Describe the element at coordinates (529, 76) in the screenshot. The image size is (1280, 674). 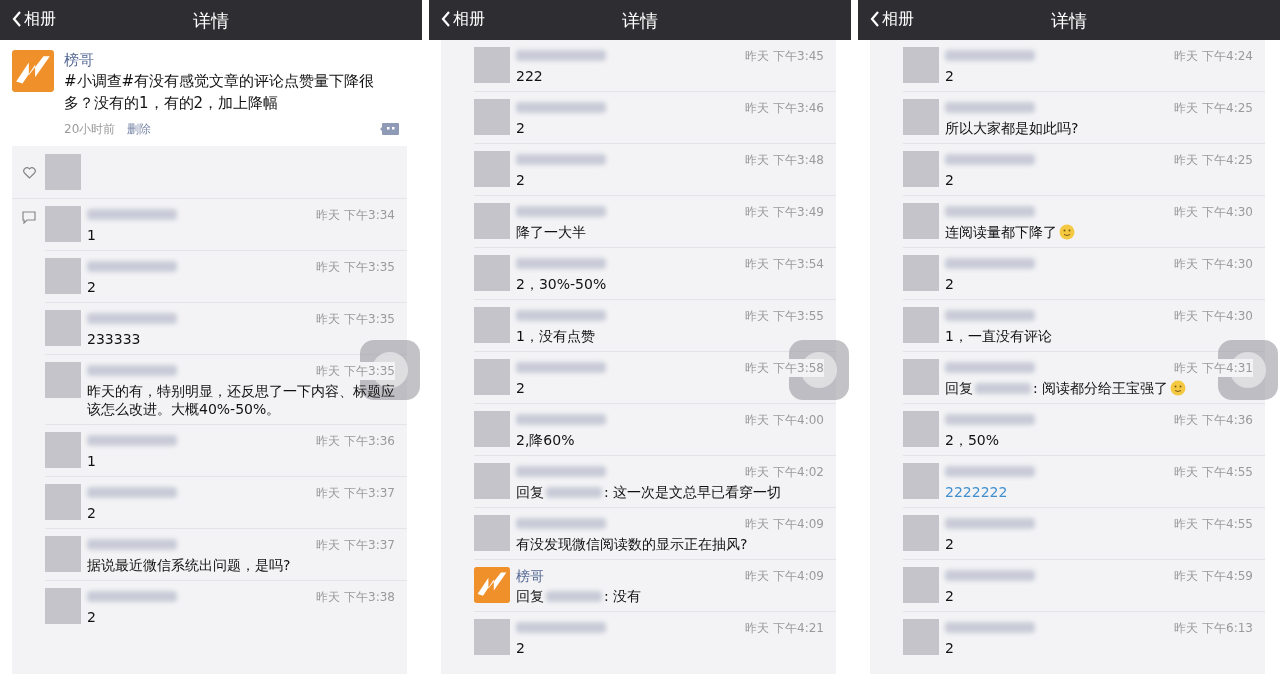
I see `comment-text: 222` at that location.